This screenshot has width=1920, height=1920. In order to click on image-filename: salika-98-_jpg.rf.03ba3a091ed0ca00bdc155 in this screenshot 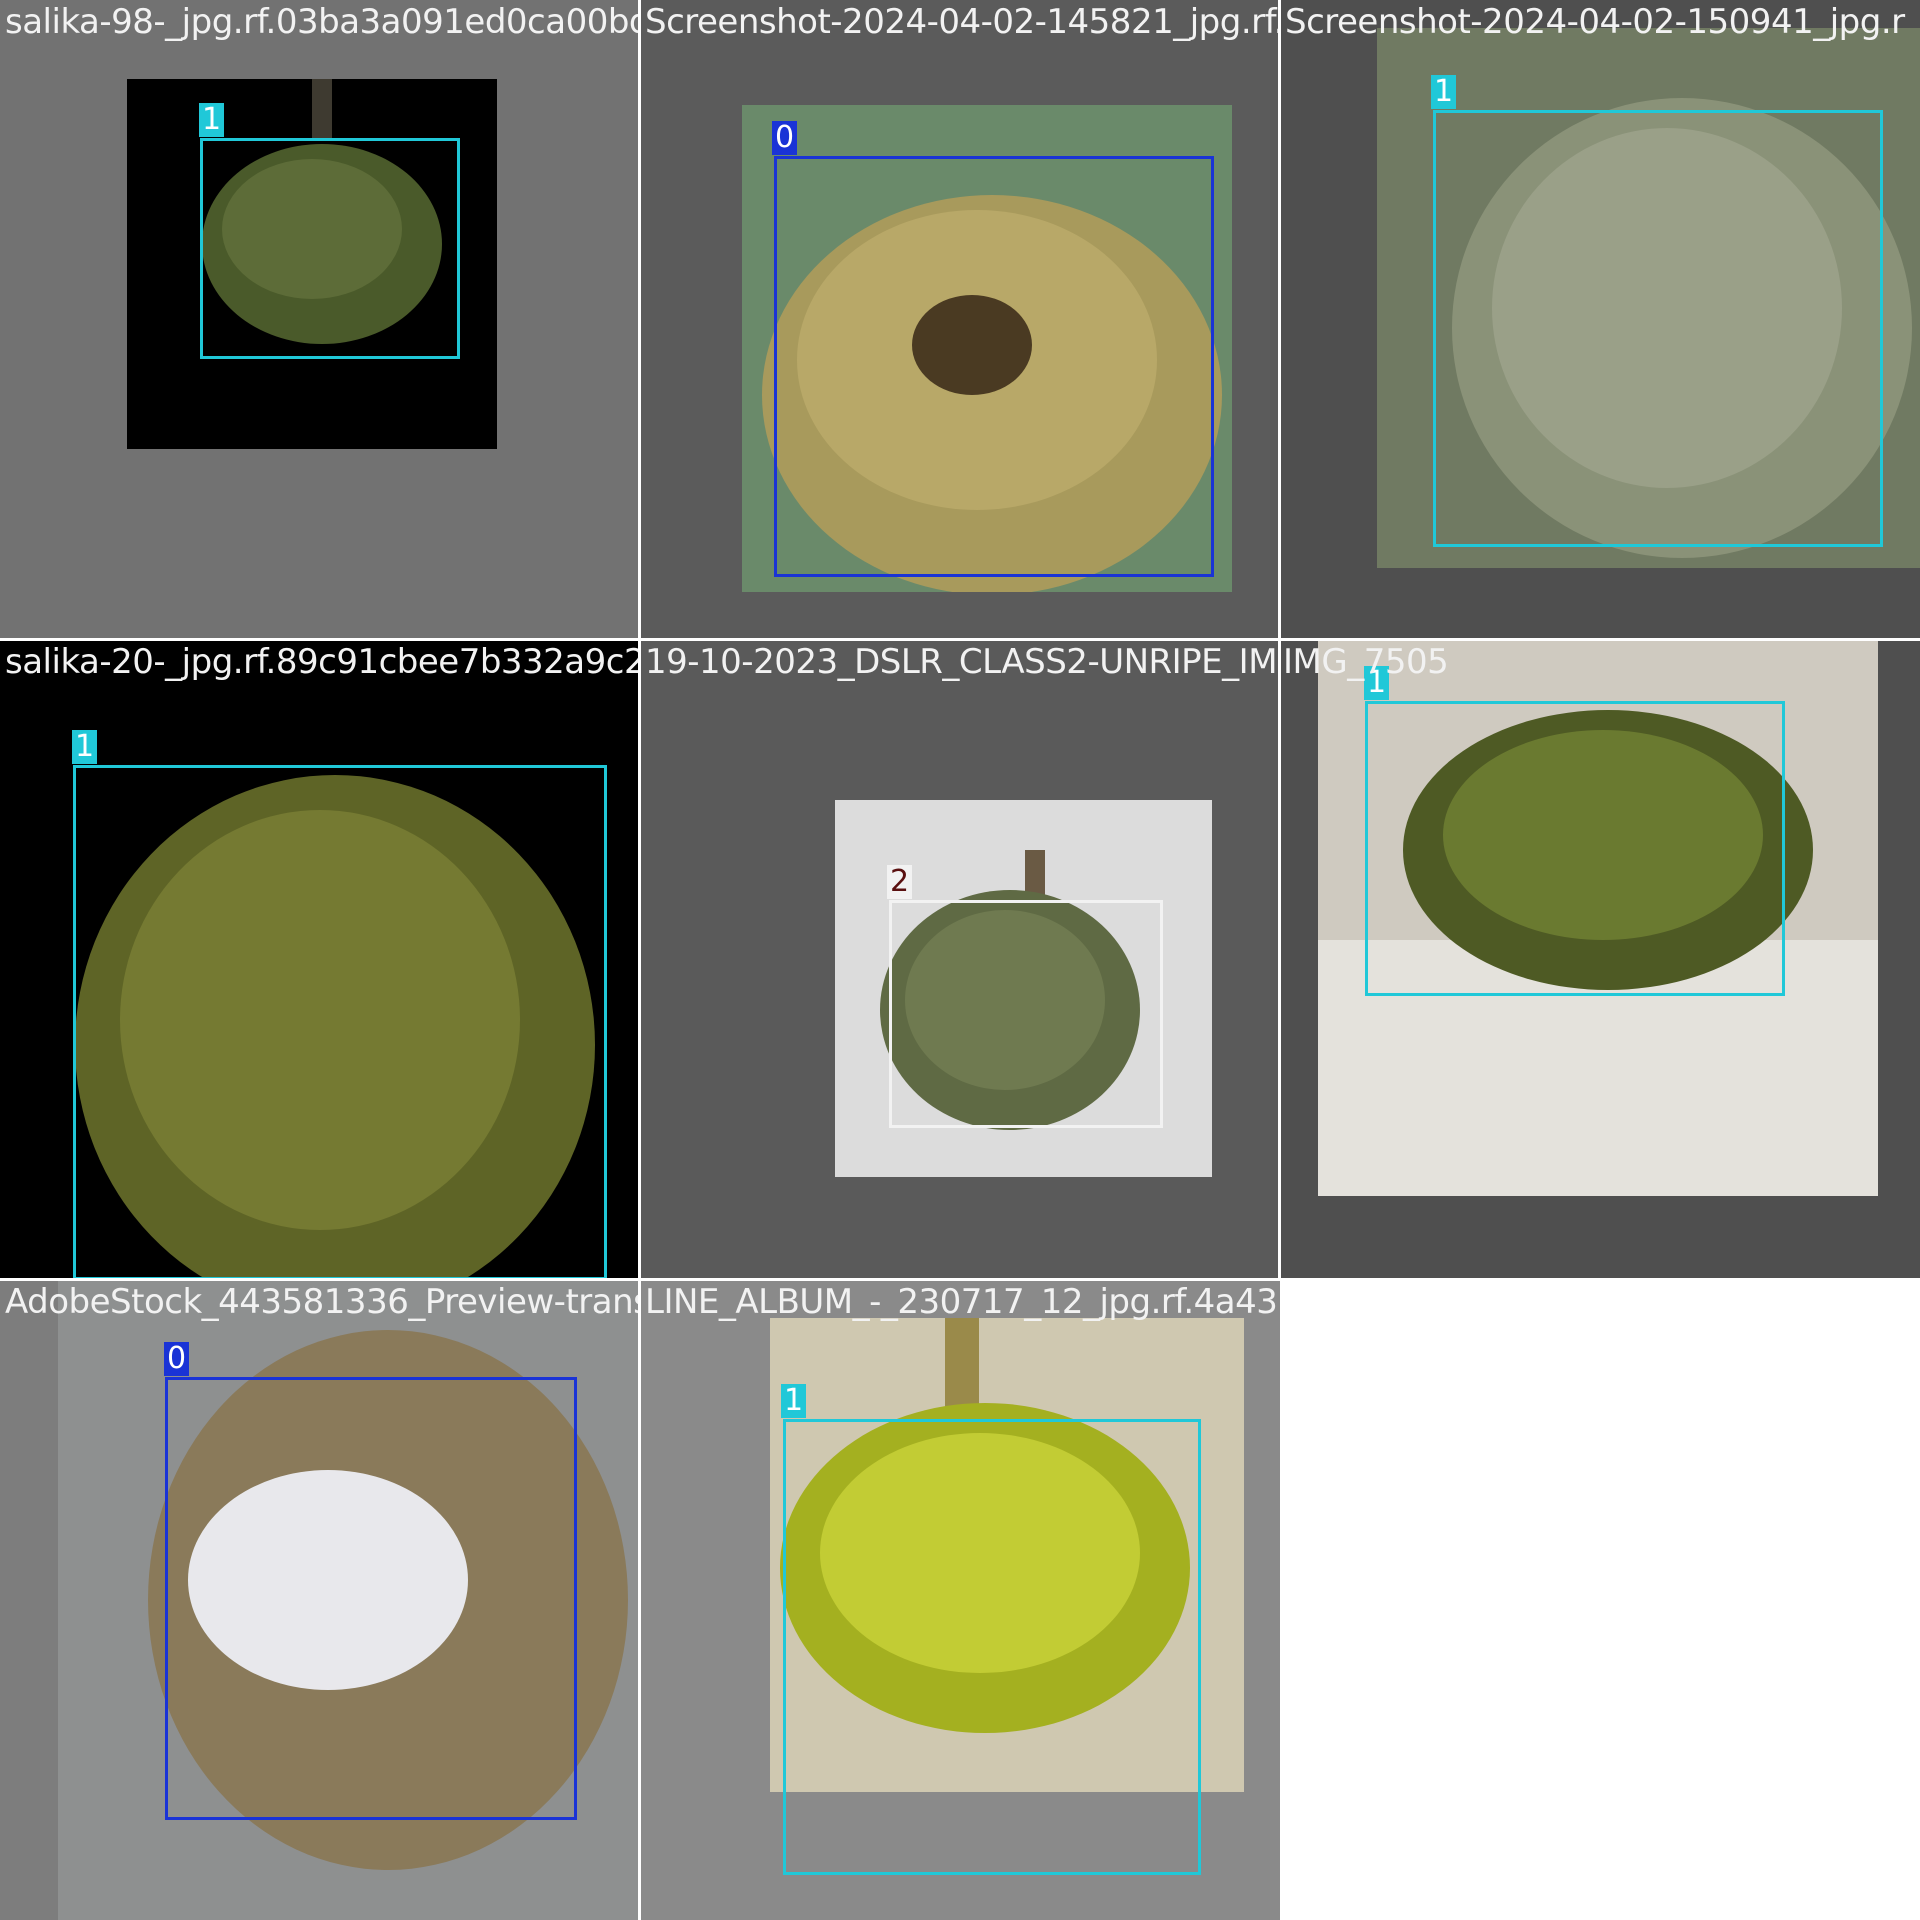, I will do `click(322, 22)`.